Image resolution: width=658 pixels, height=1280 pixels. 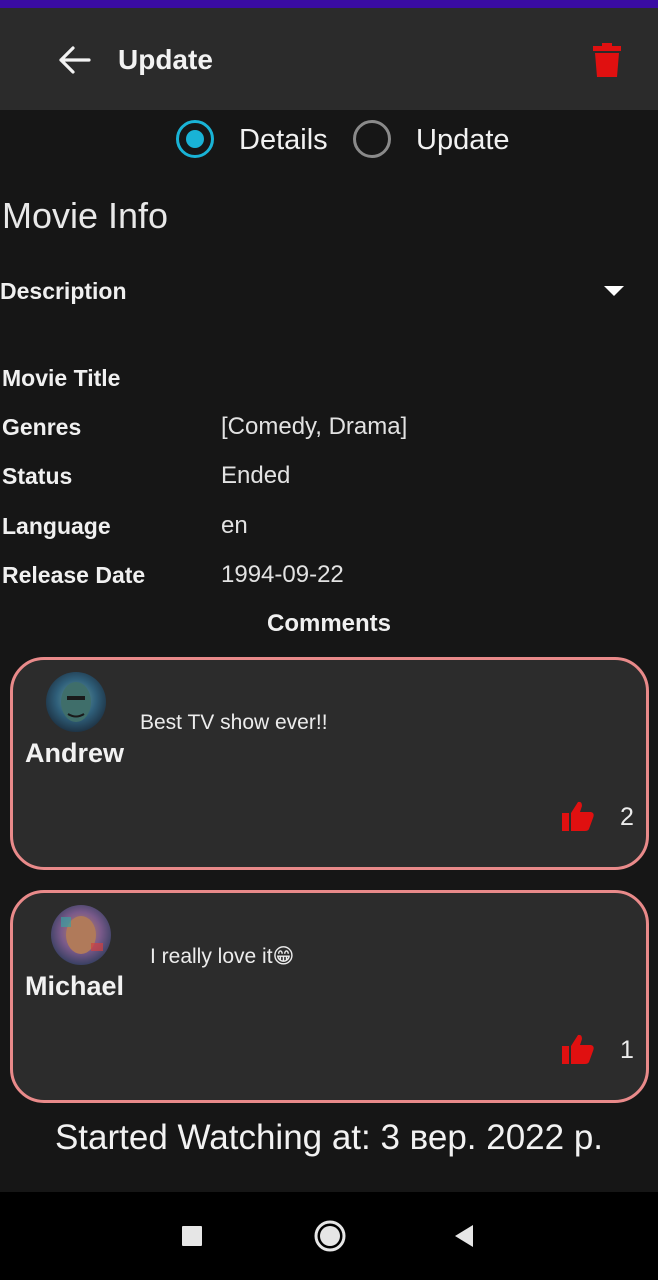 What do you see at coordinates (329, 292) in the screenshot?
I see `description-dropdown: Description` at bounding box center [329, 292].